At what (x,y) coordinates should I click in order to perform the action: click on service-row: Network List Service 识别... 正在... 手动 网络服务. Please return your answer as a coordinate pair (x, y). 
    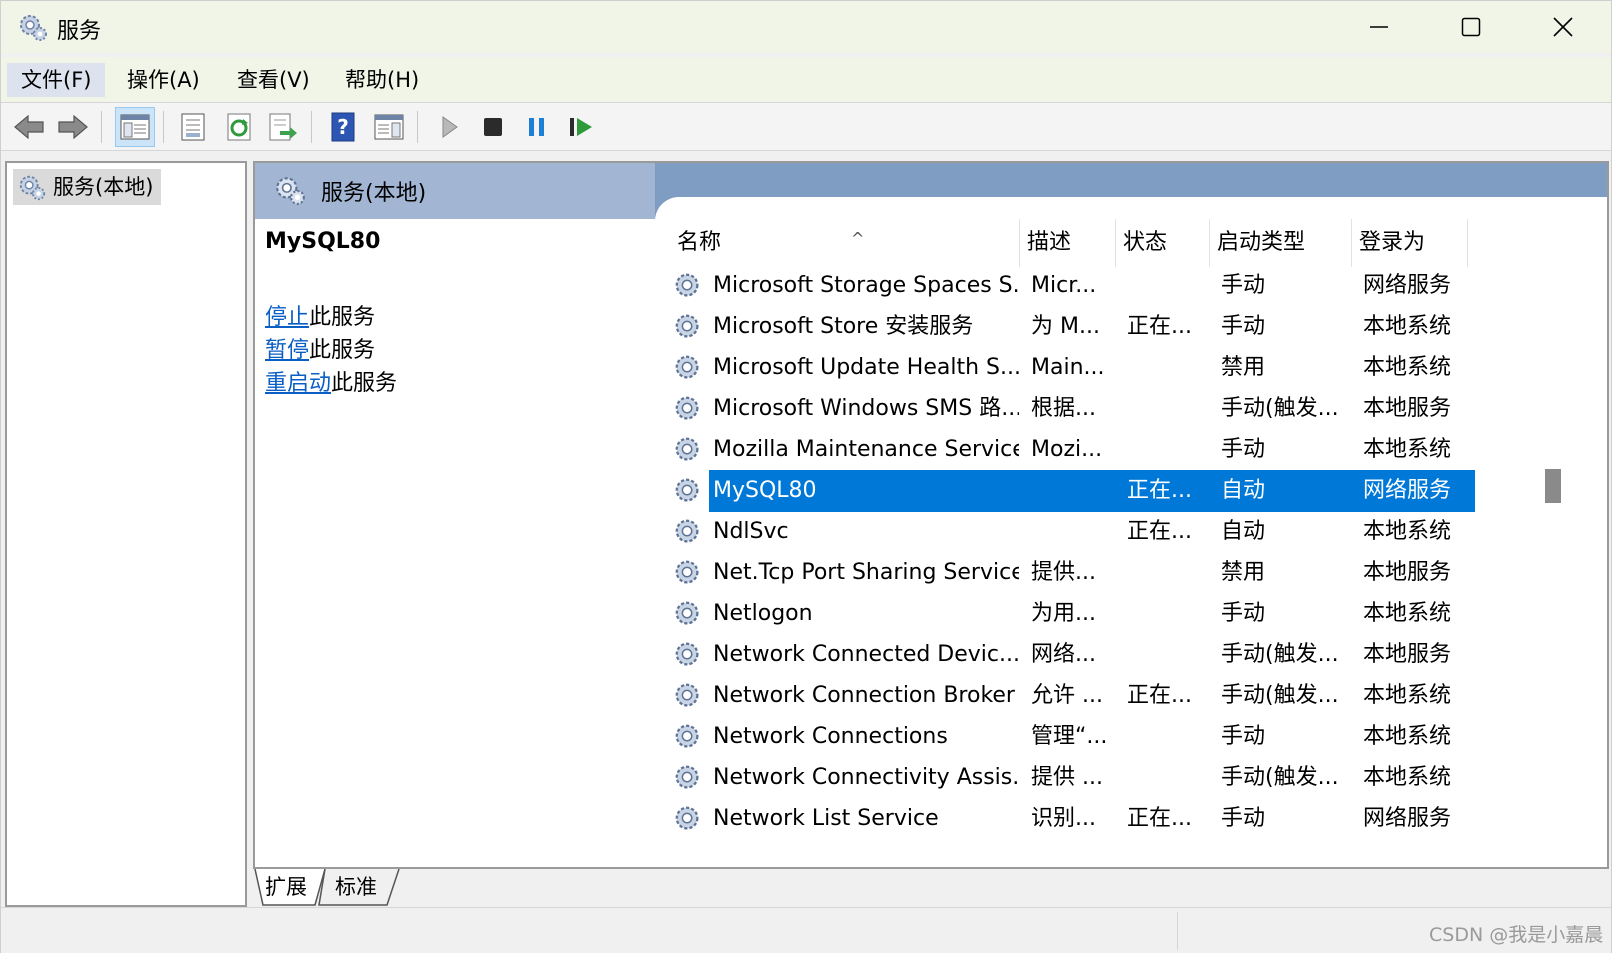
    Looking at the image, I should click on (1075, 819).